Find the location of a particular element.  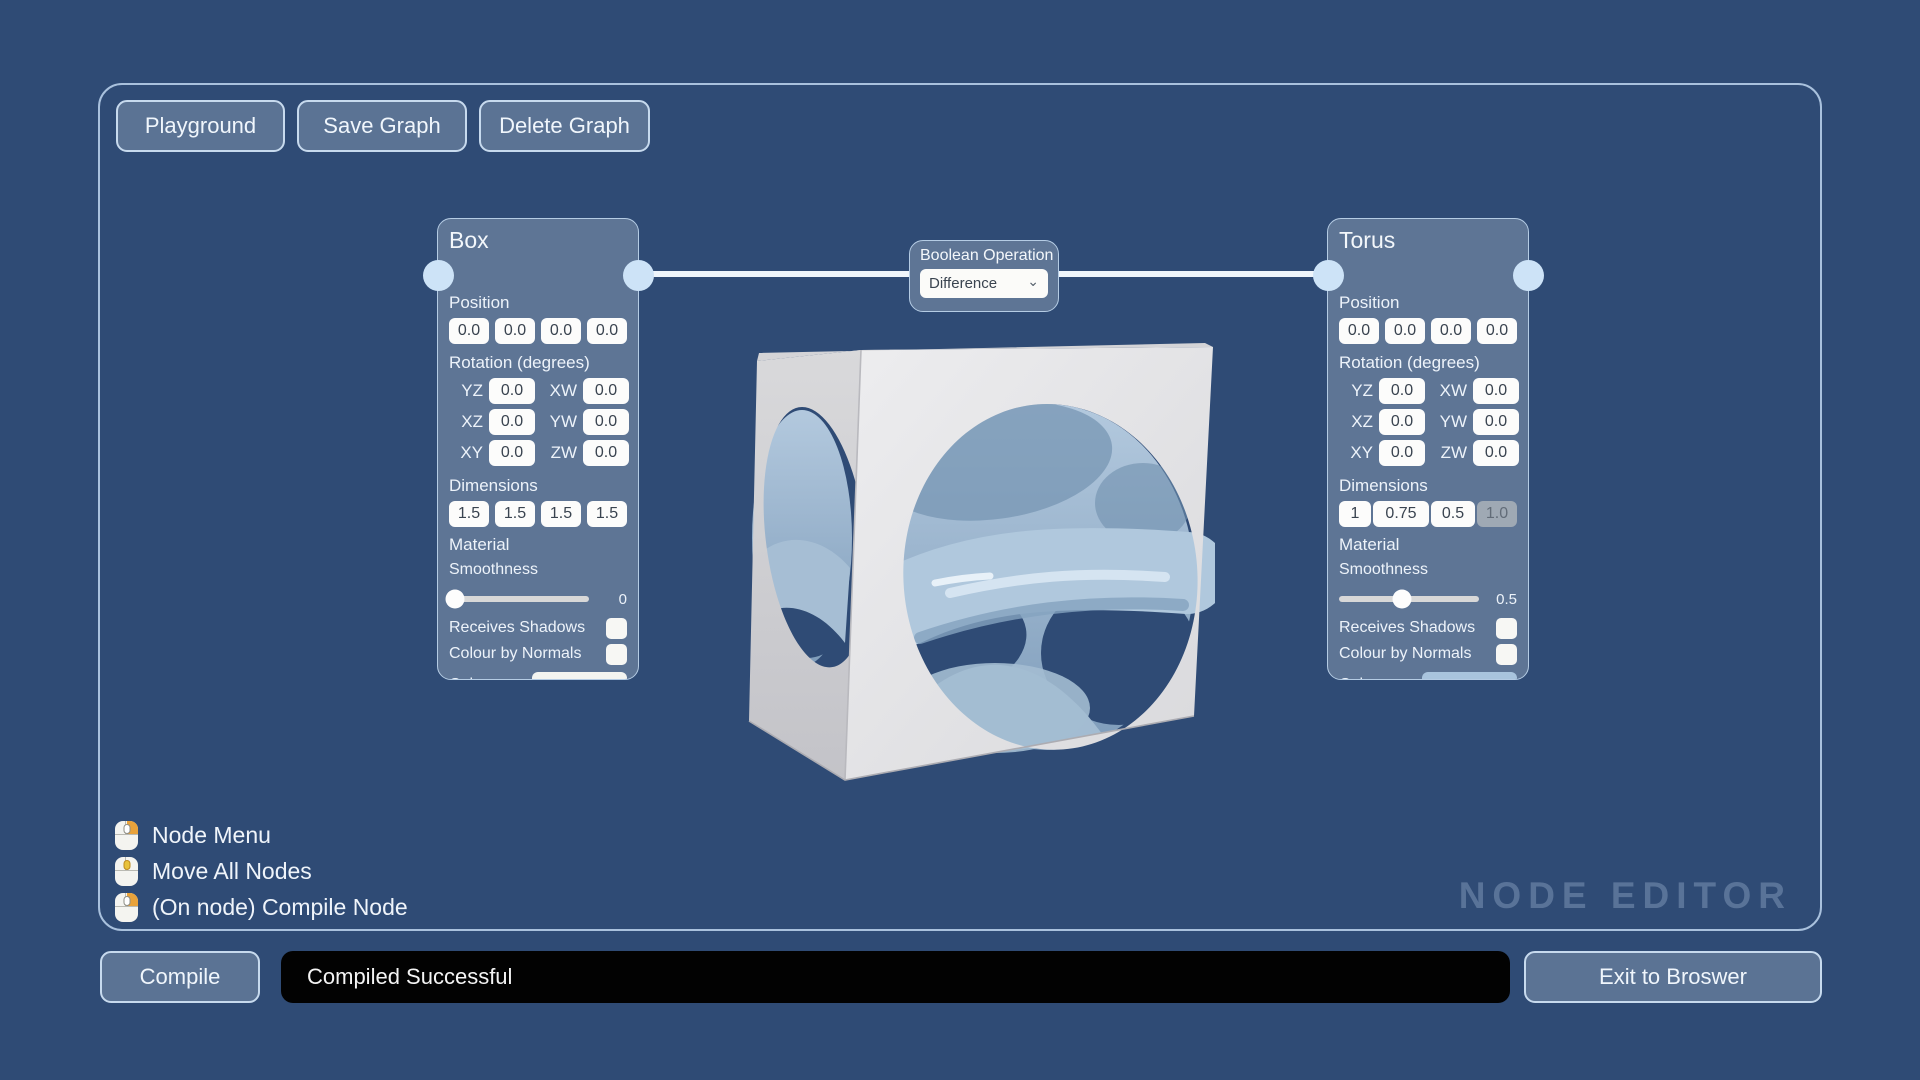

smoothness-value: 0.5 is located at coordinates (1506, 599).